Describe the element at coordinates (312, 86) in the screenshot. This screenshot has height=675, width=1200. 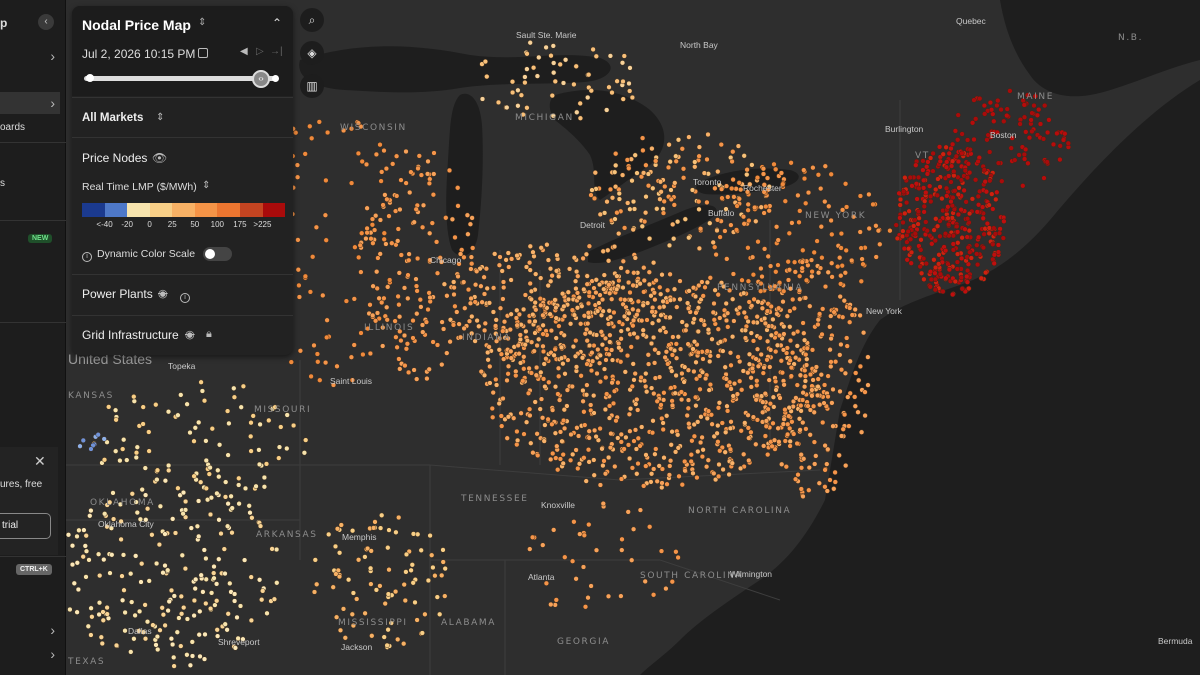
I see `columns-icon: ▥` at that location.